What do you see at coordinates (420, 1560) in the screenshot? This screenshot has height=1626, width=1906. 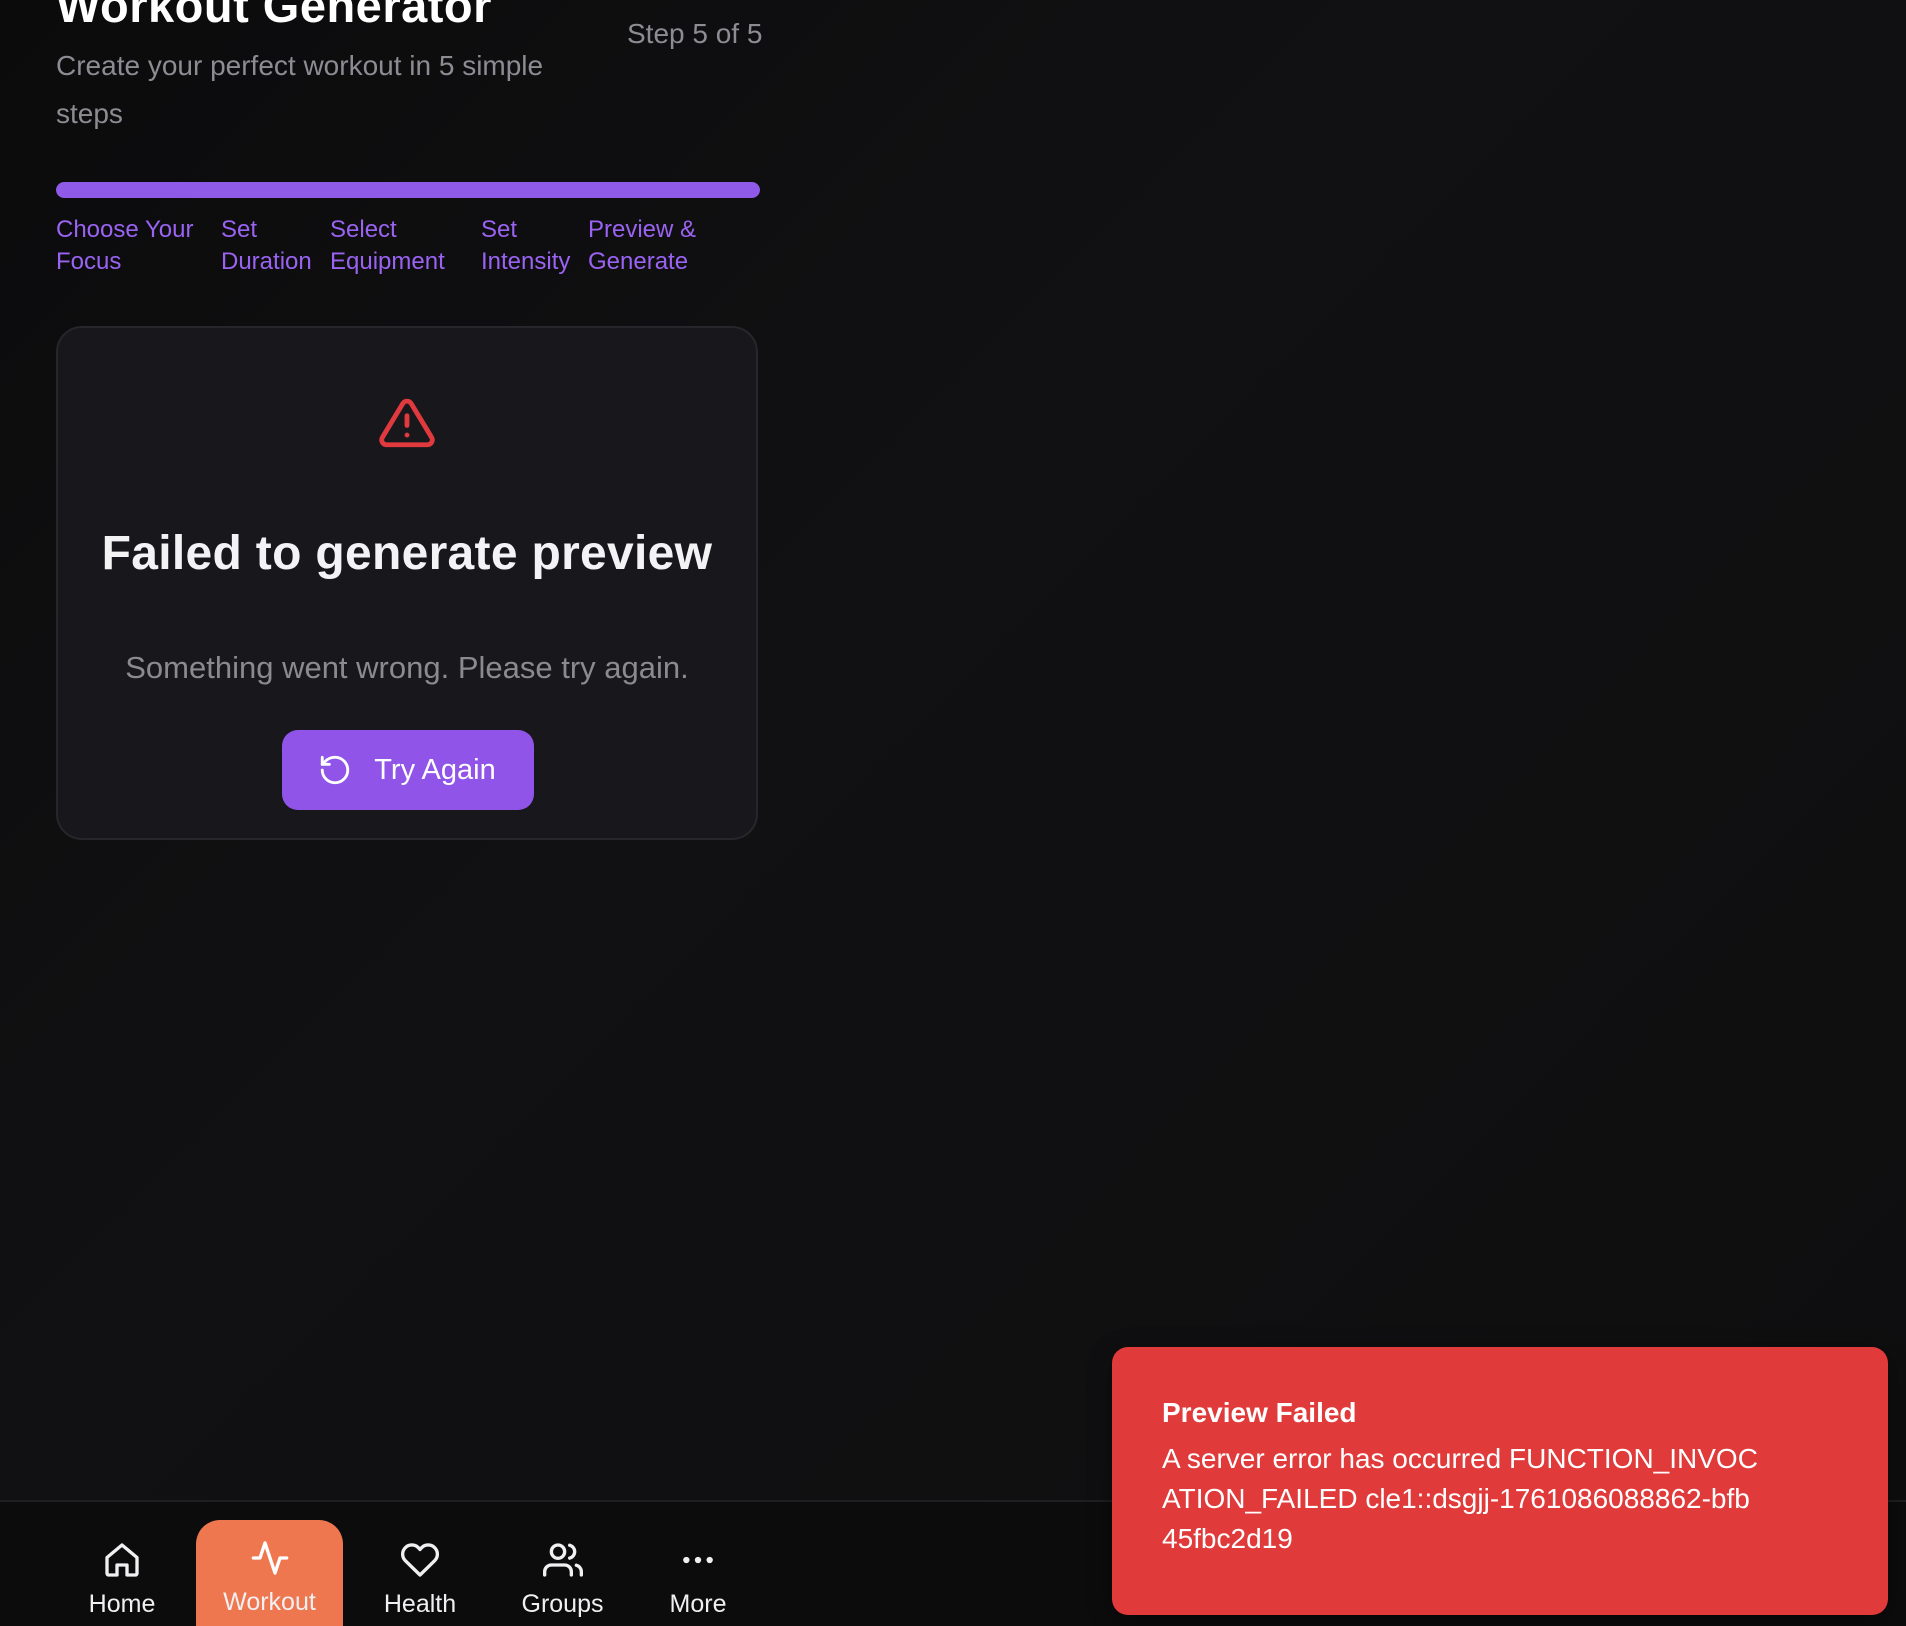 I see `heart-icon` at bounding box center [420, 1560].